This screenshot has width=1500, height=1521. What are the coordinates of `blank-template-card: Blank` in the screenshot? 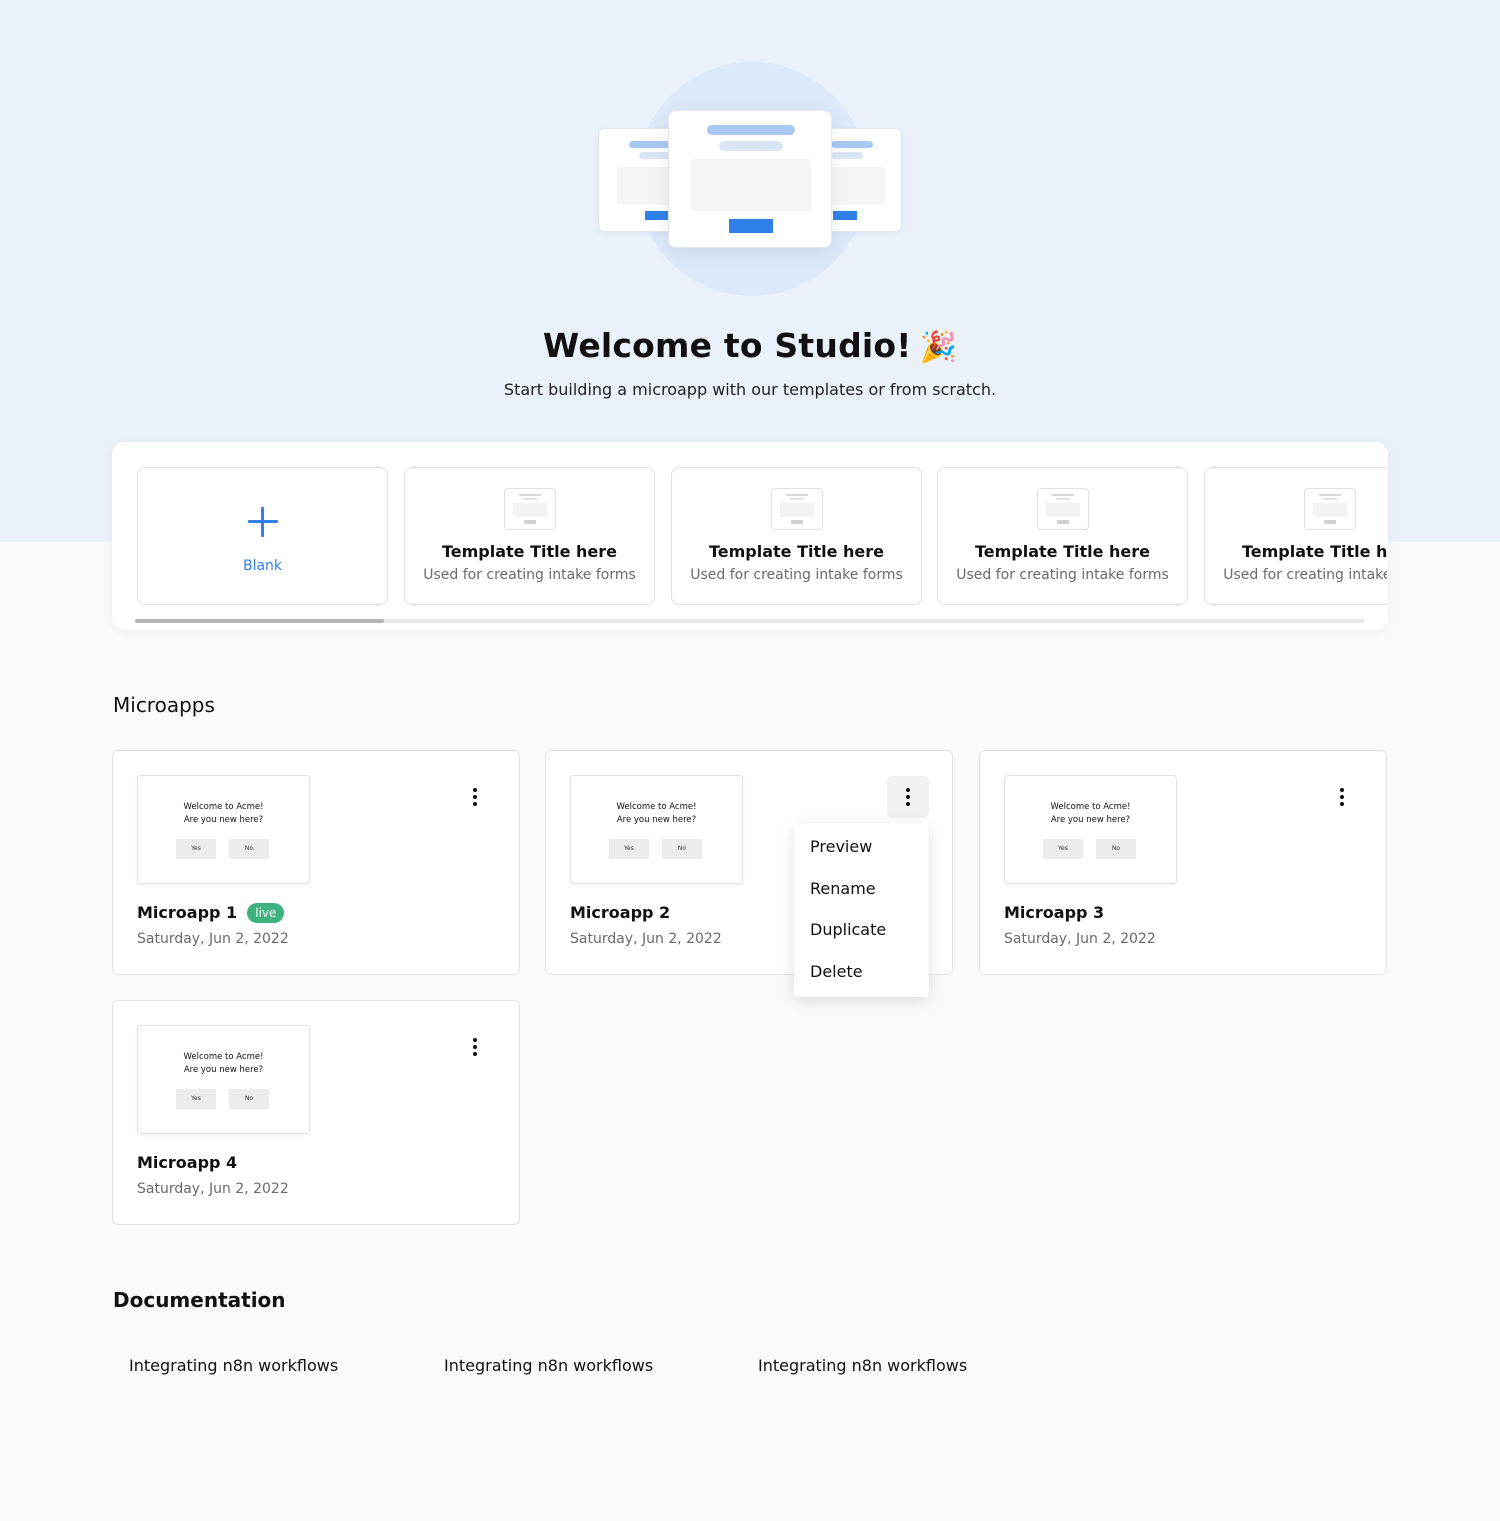 It's located at (262, 536).